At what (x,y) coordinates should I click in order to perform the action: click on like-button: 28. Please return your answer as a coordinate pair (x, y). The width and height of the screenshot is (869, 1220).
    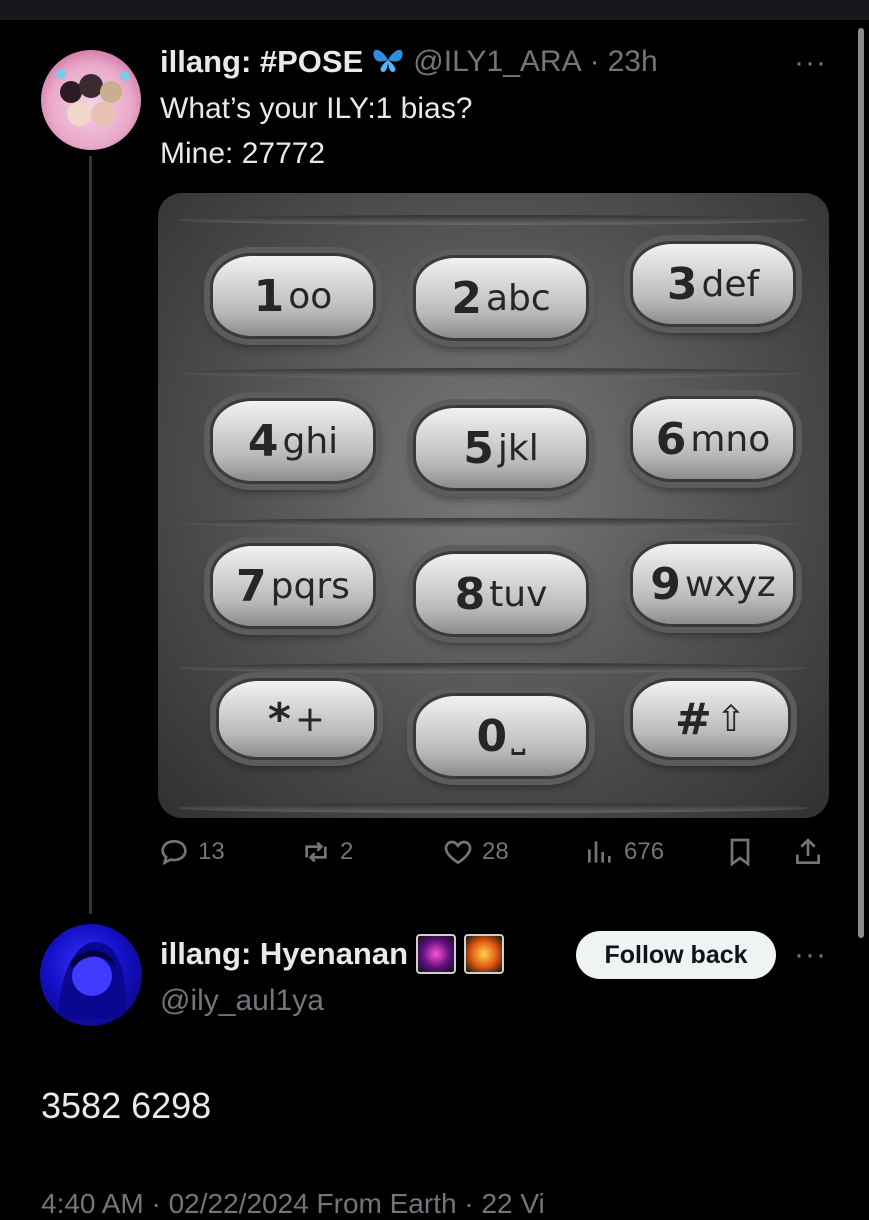
    Looking at the image, I should click on (475, 852).